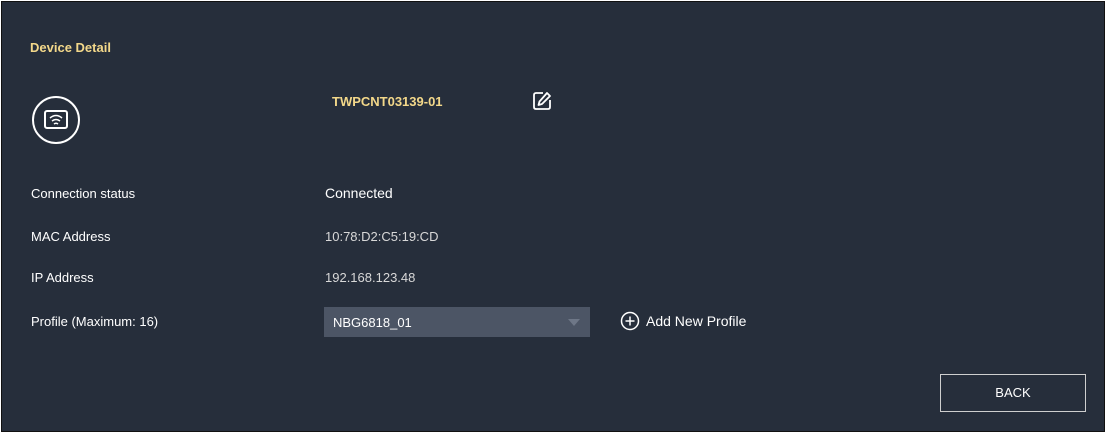  What do you see at coordinates (542, 101) in the screenshot?
I see `edit-icon` at bounding box center [542, 101].